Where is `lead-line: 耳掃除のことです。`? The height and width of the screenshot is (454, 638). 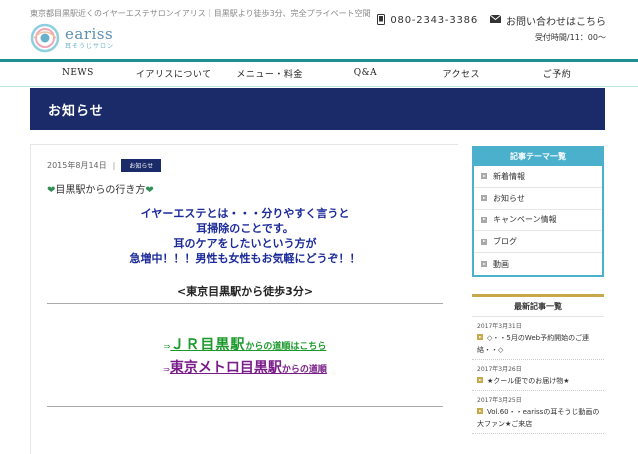
lead-line: 耳掃除のことです。 is located at coordinates (245, 228).